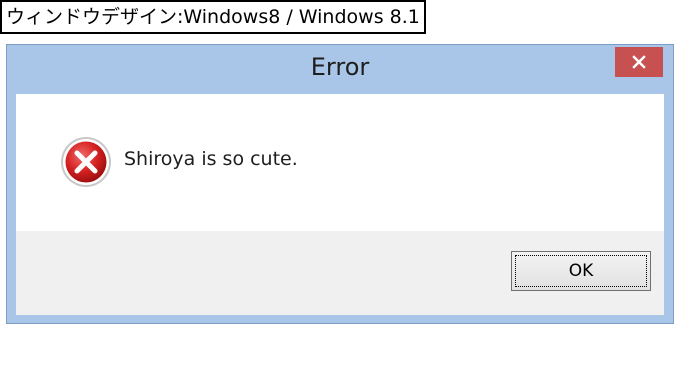 The image size is (680, 368). Describe the element at coordinates (213, 17) in the screenshot. I see `design-caption-label: ウィンドウデザイン:Windows8 / Windows 8.1` at that location.